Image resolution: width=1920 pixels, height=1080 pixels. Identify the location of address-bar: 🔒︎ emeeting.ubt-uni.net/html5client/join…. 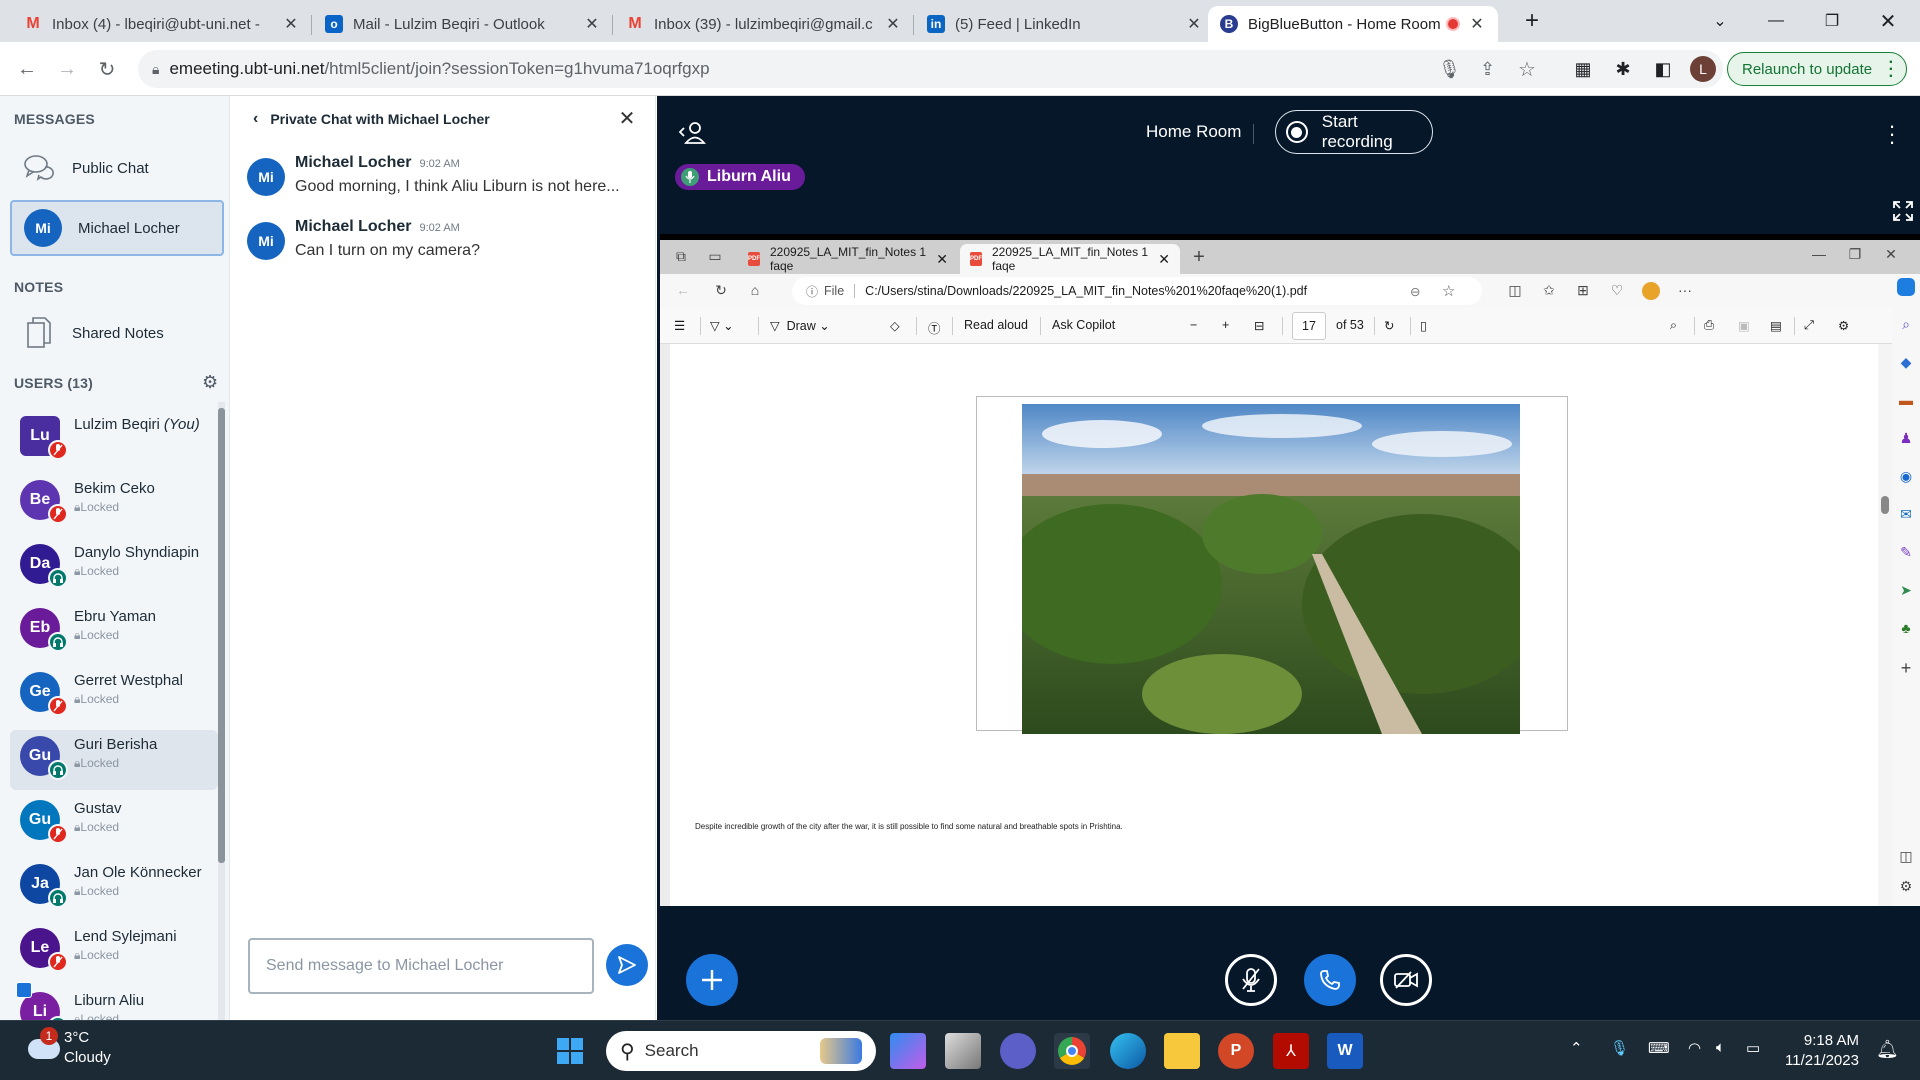
(930, 69).